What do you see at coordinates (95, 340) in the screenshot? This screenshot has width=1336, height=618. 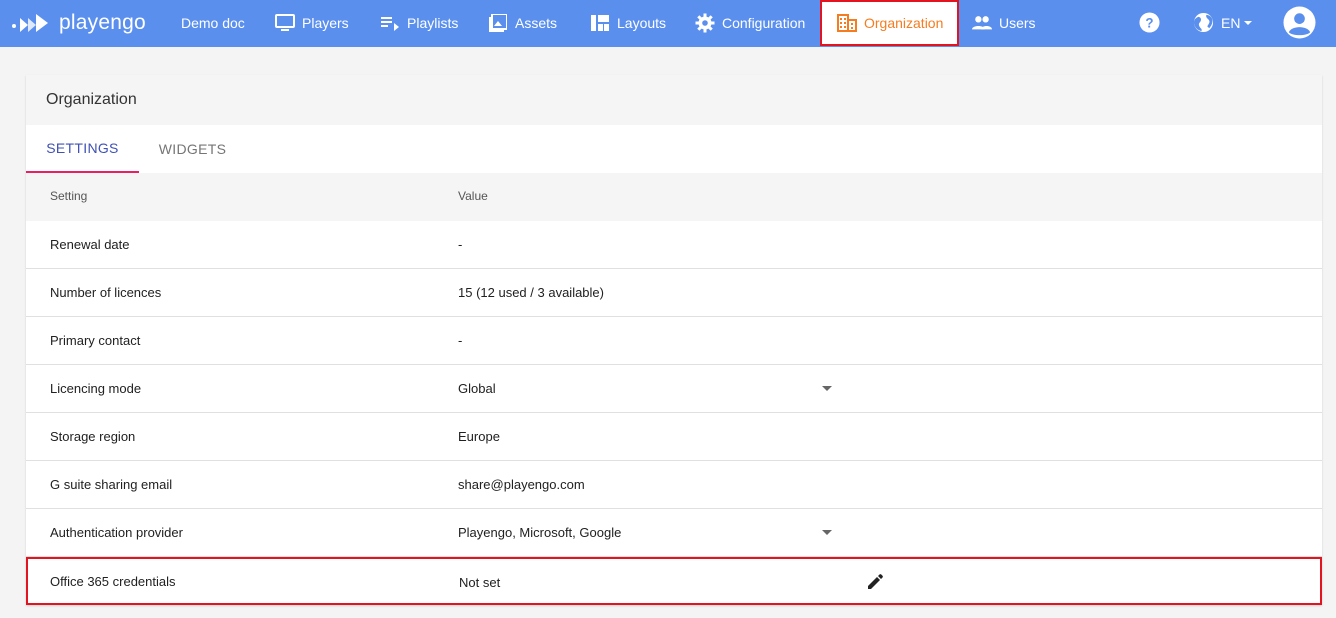 I see `setting-name: Primary contact` at bounding box center [95, 340].